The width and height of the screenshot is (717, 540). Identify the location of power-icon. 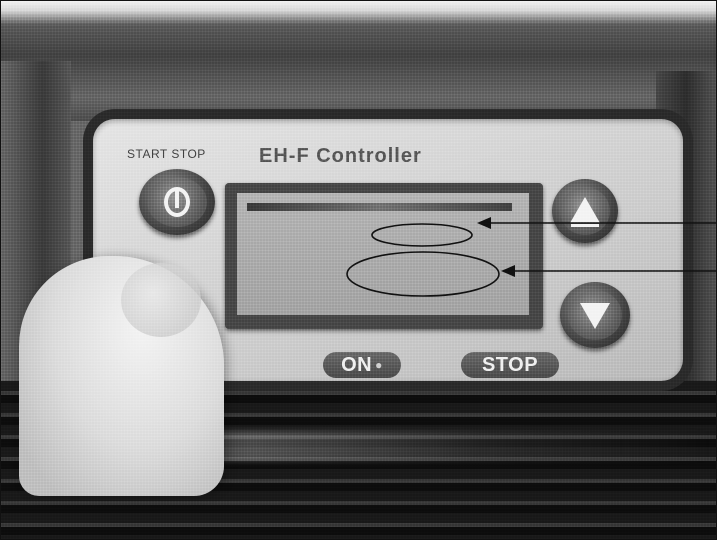
(177, 202).